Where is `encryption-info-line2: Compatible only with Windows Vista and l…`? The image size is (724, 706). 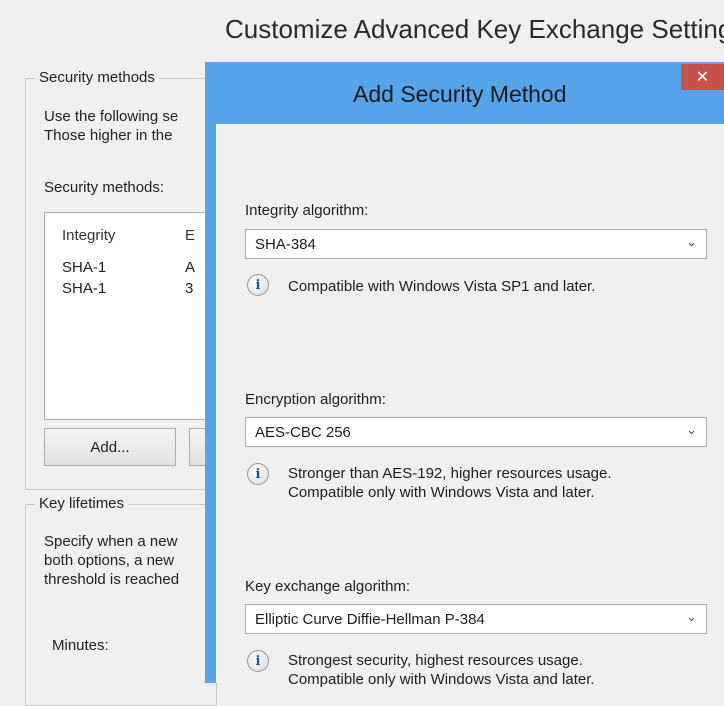 encryption-info-line2: Compatible only with Windows Vista and l… is located at coordinates (441, 492).